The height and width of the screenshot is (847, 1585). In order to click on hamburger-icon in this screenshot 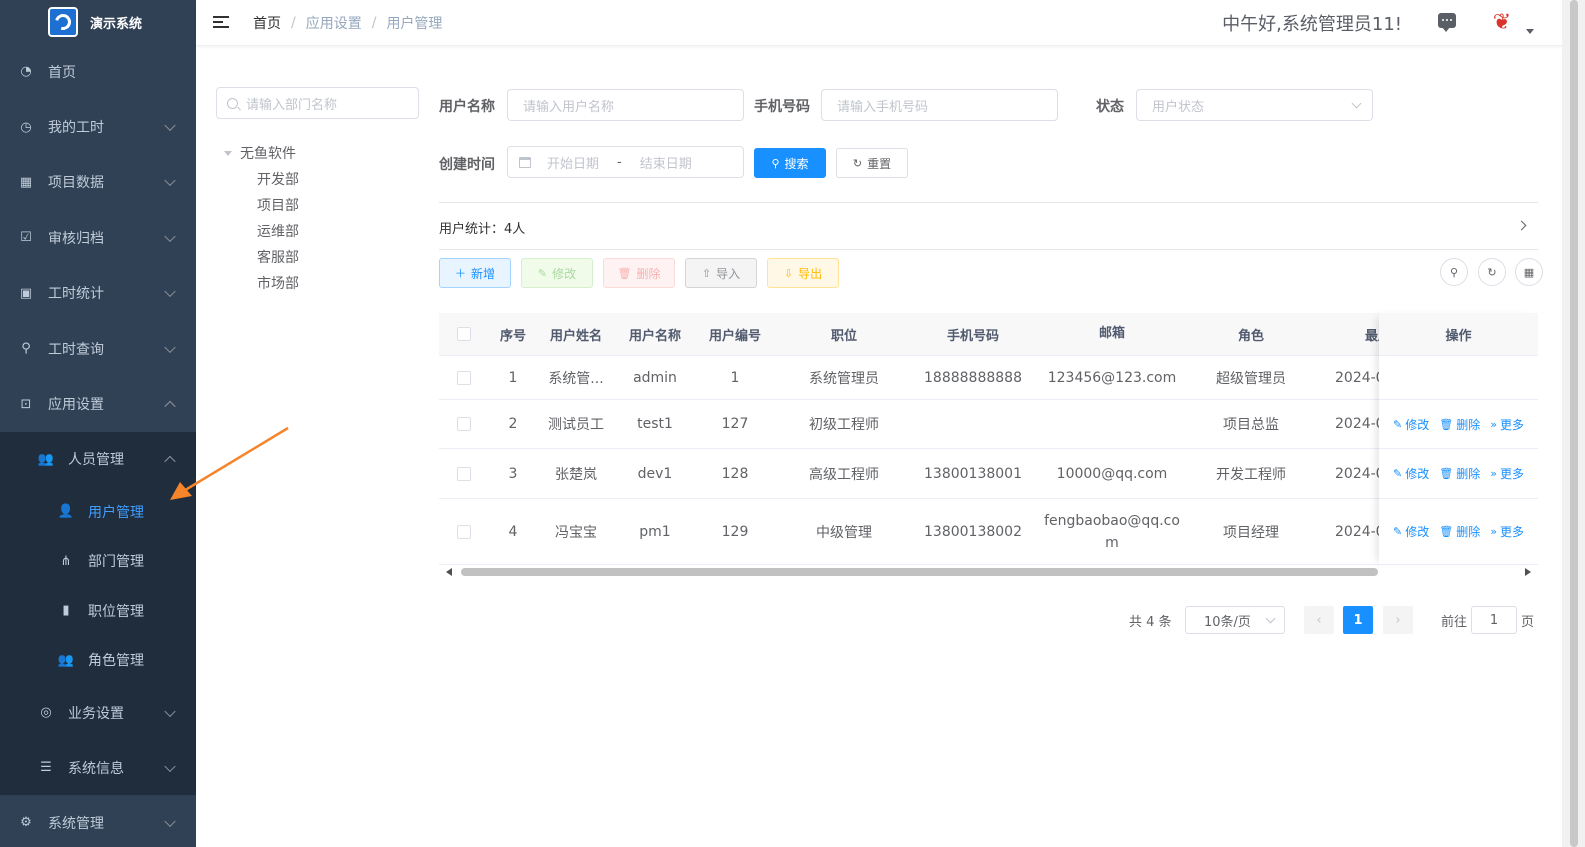, I will do `click(221, 22)`.